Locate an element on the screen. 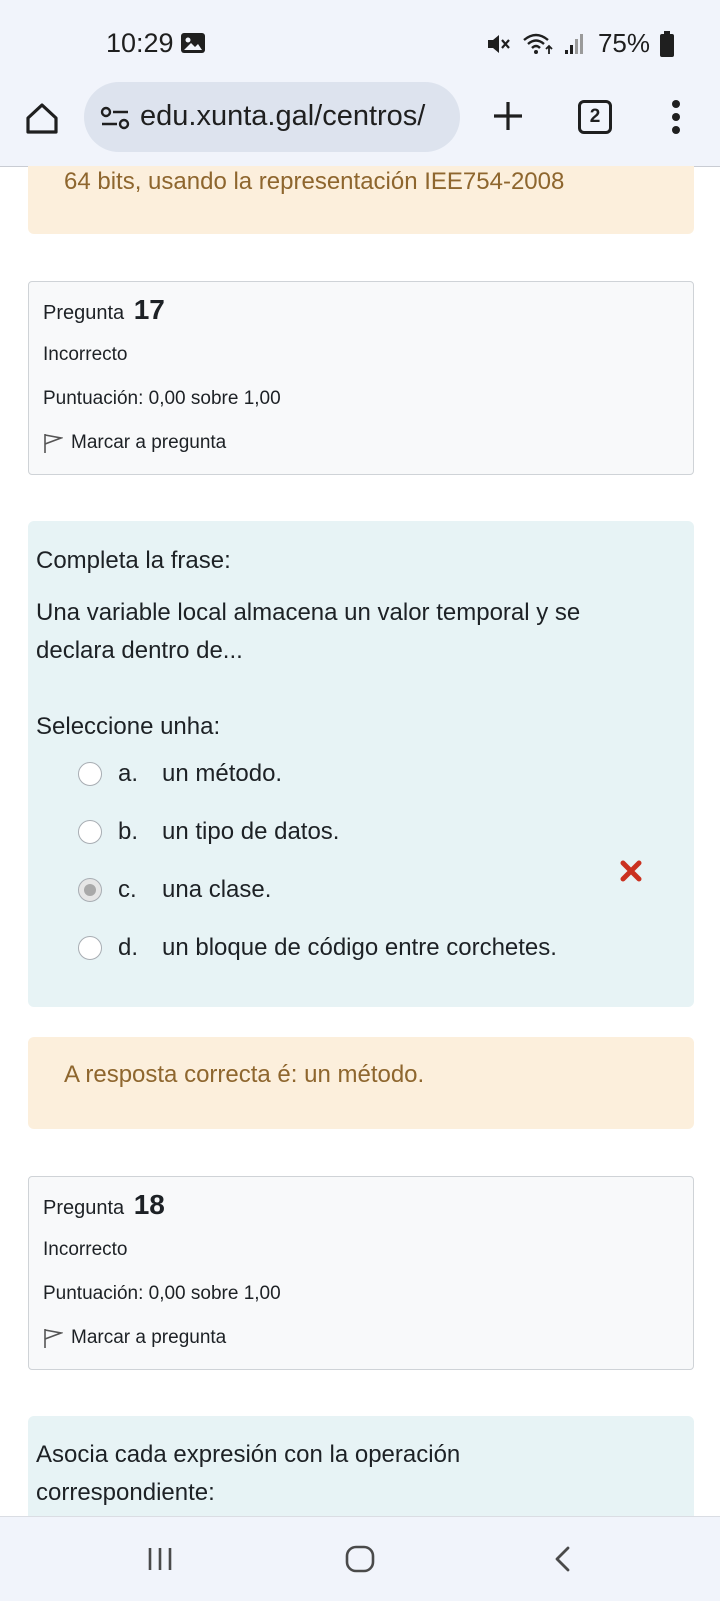  question-number: Pregunta 18 is located at coordinates (104, 1205).